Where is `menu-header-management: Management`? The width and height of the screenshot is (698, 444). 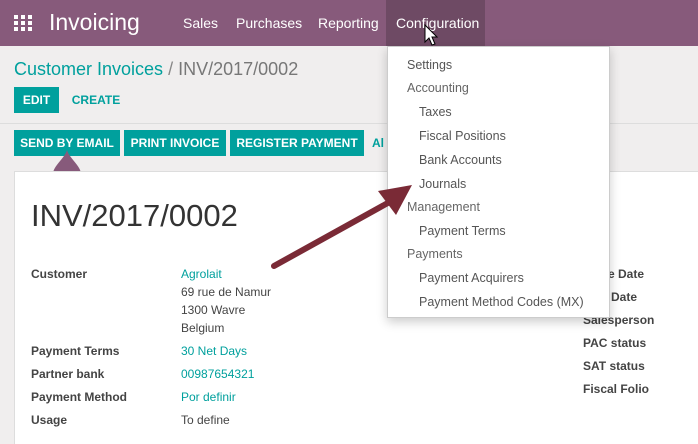
menu-header-management: Management is located at coordinates (443, 207).